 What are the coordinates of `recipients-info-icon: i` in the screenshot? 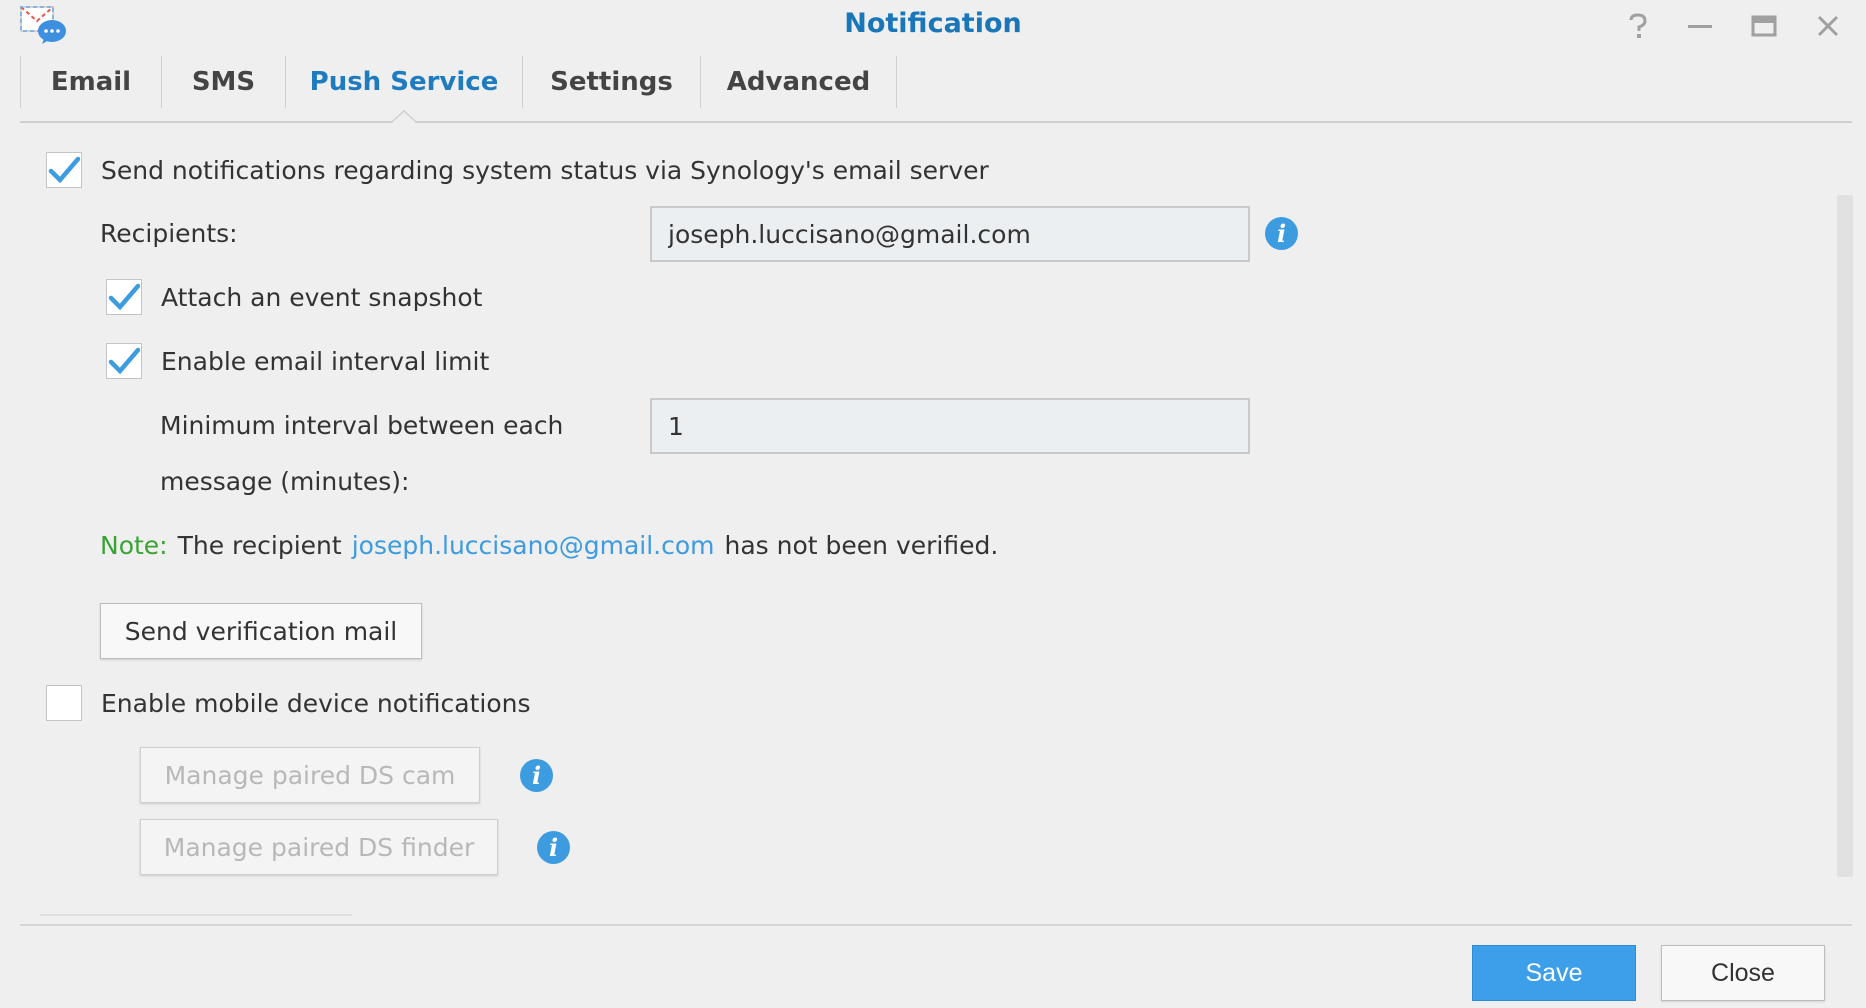 It's located at (1281, 233).